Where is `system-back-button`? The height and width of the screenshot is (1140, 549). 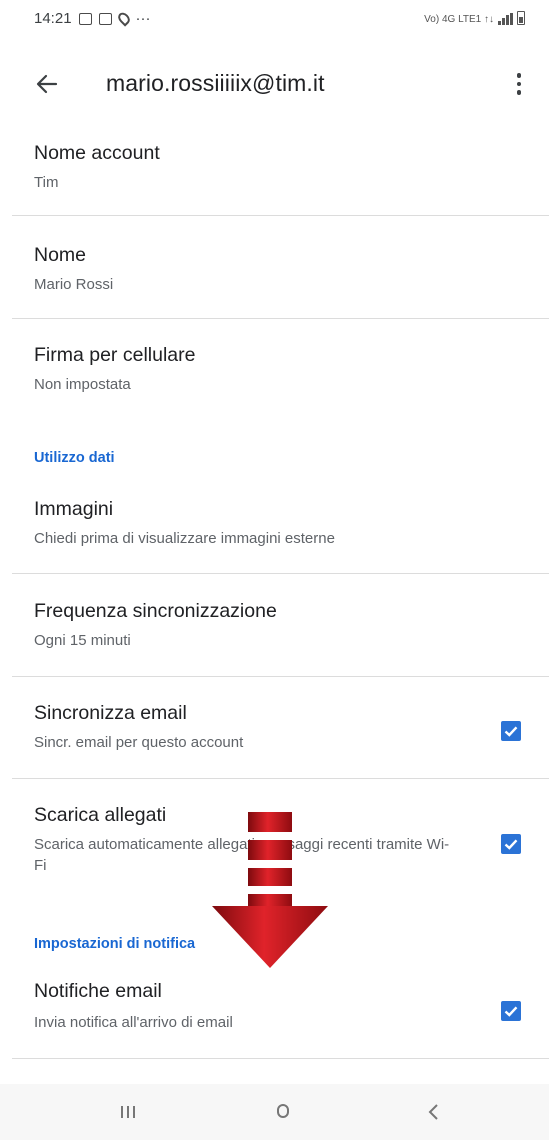 system-back-button is located at coordinates (434, 1112).